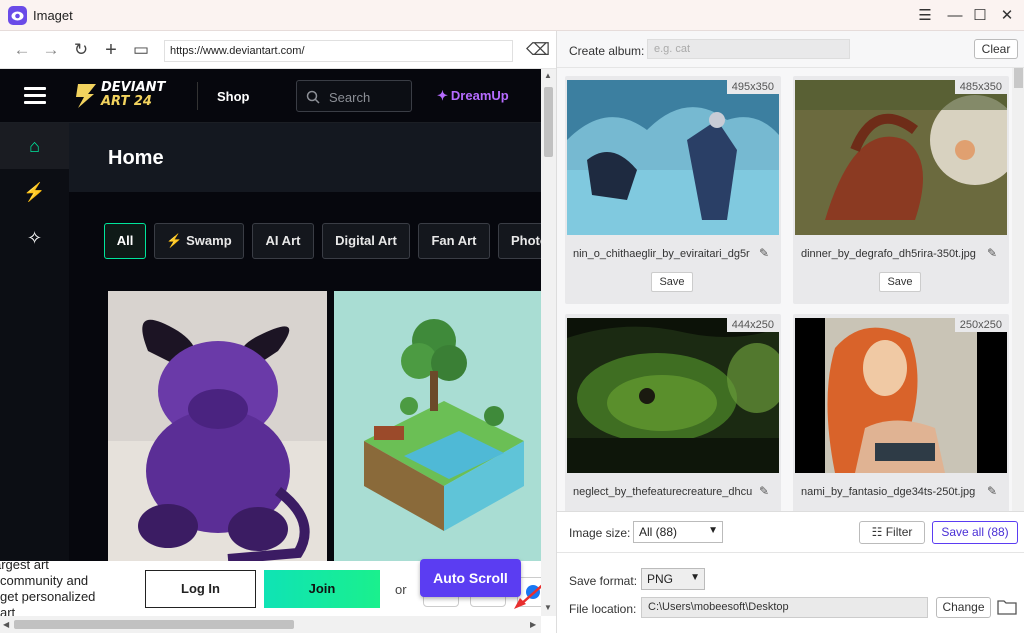 The image size is (1024, 633). I want to click on sparkle-icon: ✦, so click(442, 95).